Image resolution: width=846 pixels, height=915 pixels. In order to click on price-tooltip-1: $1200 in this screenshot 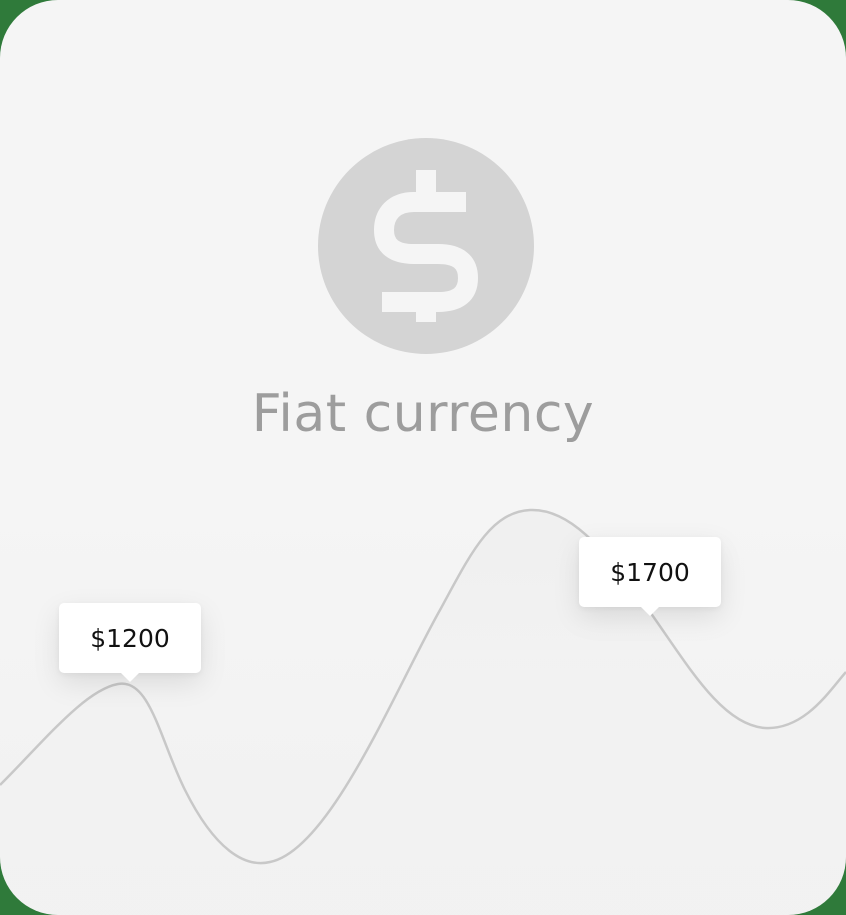, I will do `click(130, 642)`.